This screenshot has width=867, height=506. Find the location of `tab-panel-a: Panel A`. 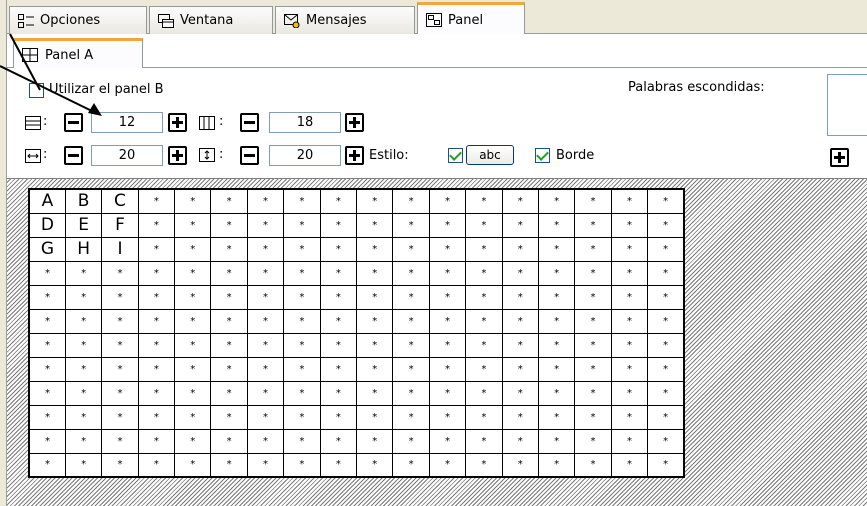

tab-panel-a: Panel A is located at coordinates (78, 53).